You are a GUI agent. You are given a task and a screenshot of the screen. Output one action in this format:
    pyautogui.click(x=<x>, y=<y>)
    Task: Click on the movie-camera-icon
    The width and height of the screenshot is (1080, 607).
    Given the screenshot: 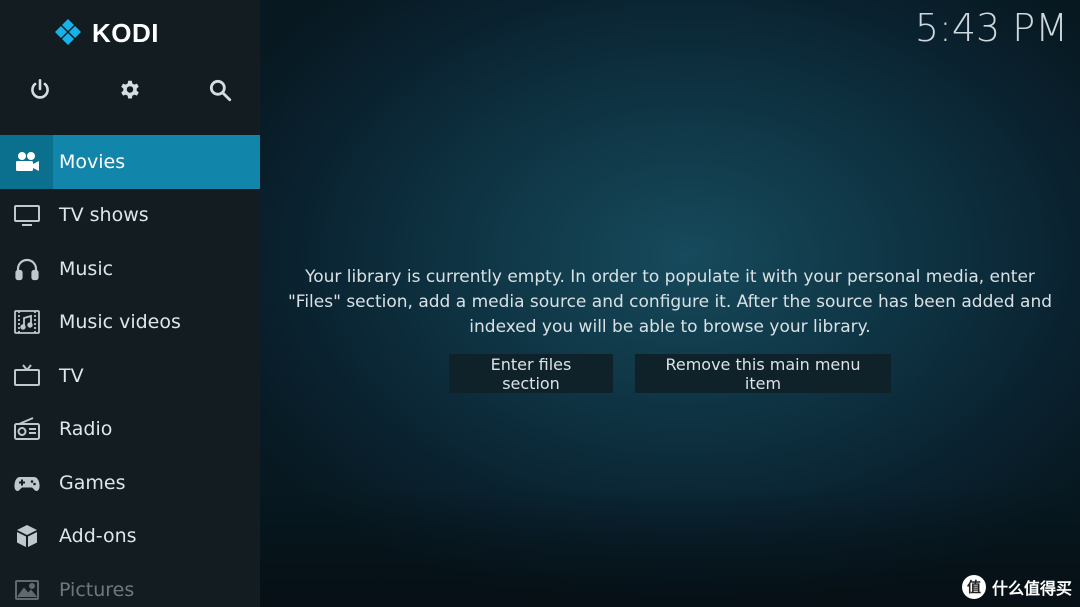 What is the action you would take?
    pyautogui.click(x=26, y=162)
    